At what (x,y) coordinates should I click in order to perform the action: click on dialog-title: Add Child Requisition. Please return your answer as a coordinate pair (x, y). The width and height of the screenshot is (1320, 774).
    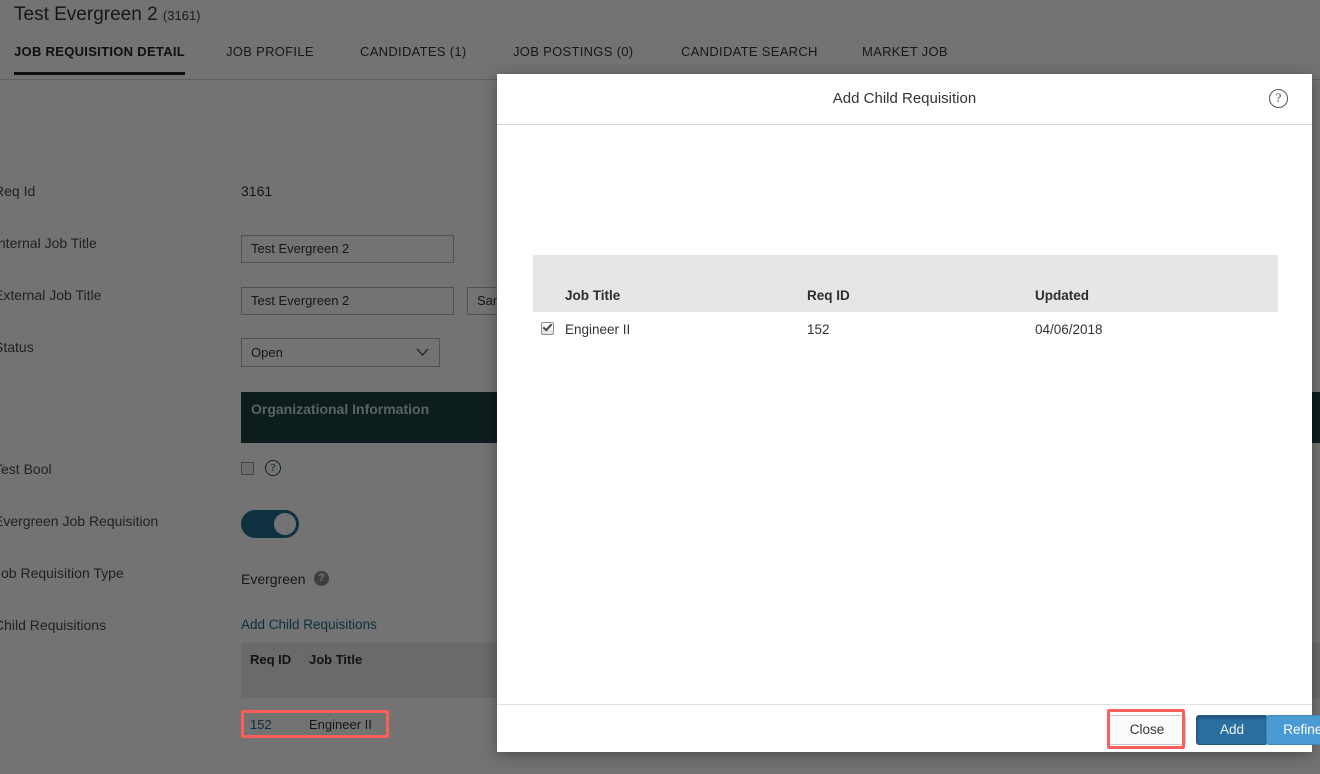
    Looking at the image, I should click on (904, 98).